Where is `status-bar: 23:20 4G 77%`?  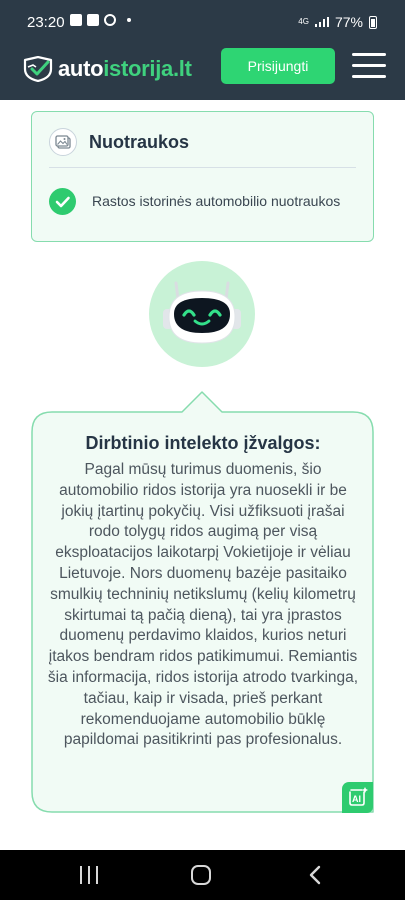 status-bar: 23:20 4G 77% is located at coordinates (202, 17).